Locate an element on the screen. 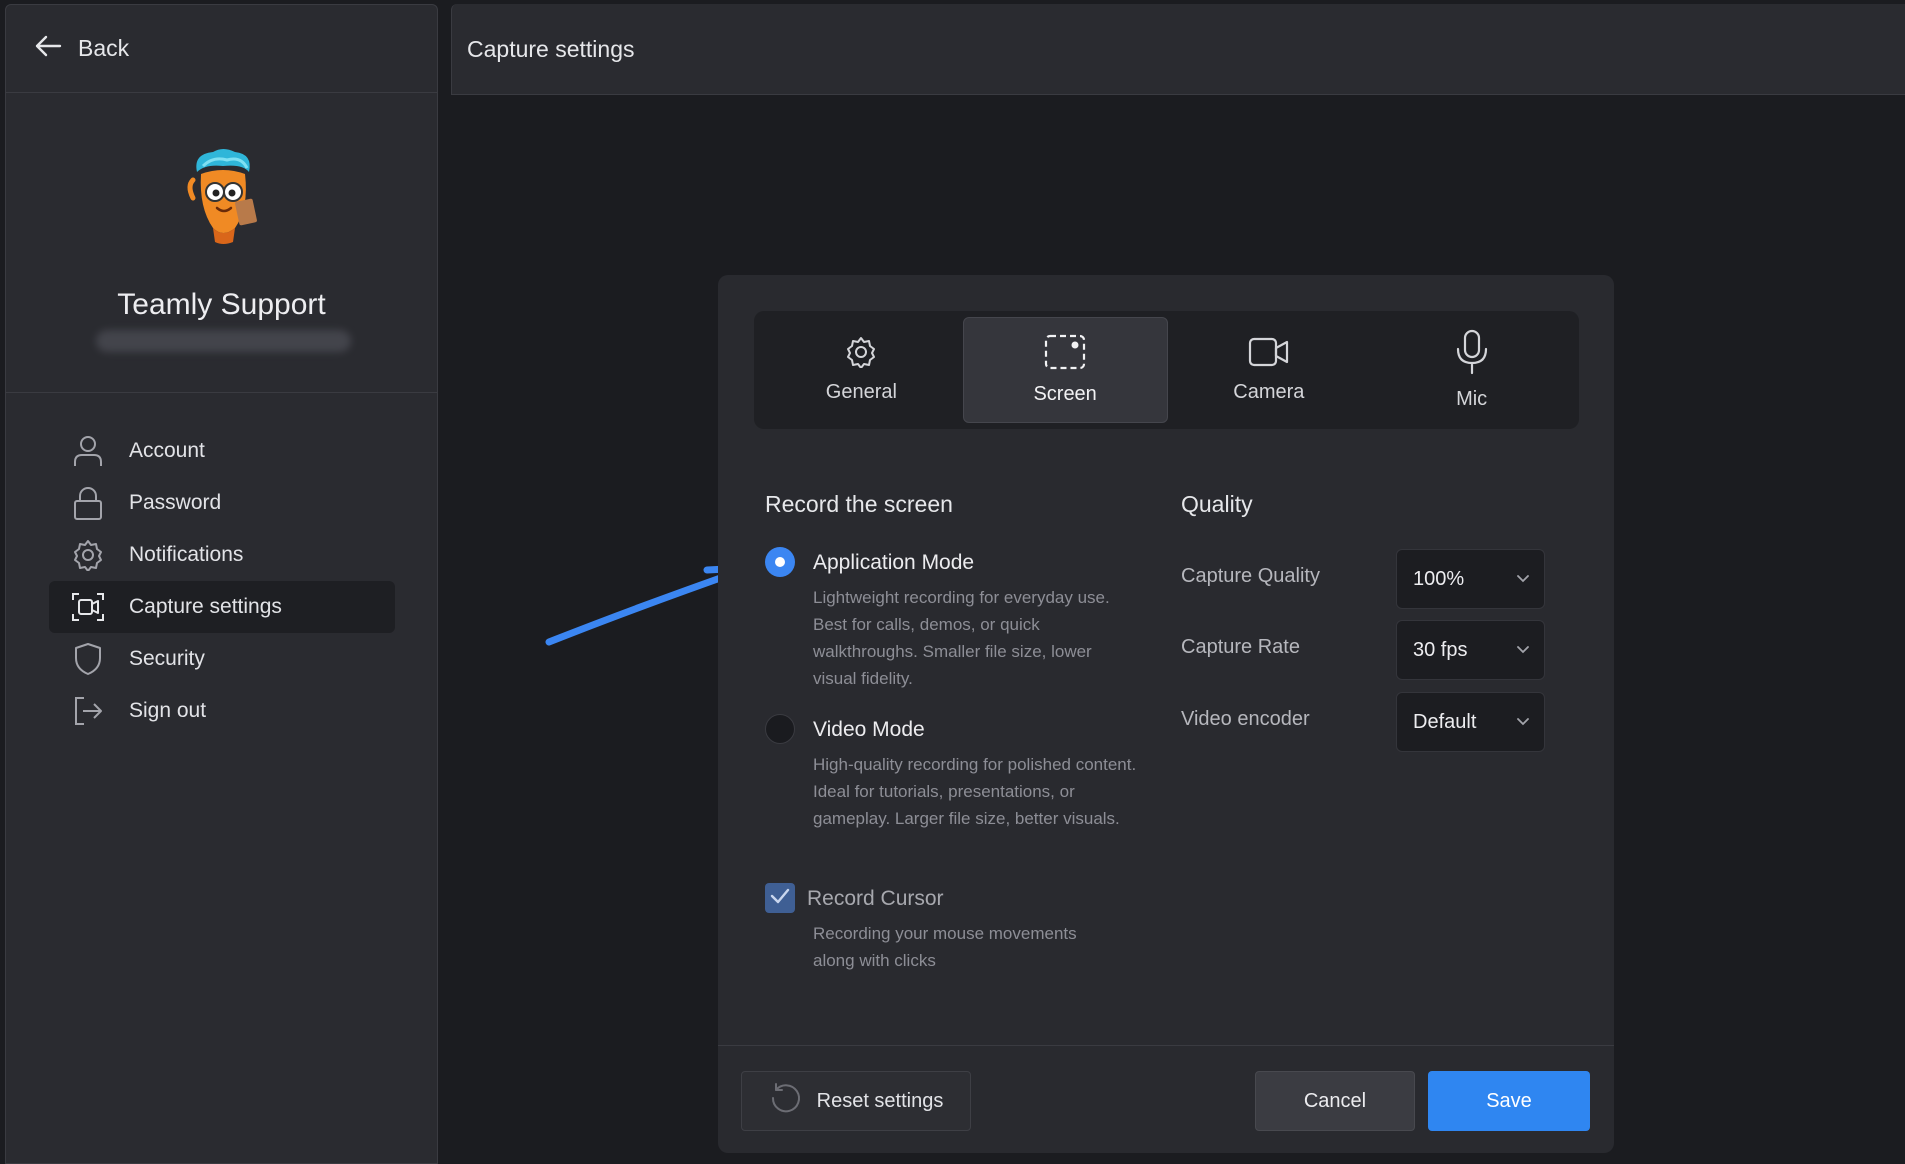  application-mode-title: Application Mode is located at coordinates (894, 562).